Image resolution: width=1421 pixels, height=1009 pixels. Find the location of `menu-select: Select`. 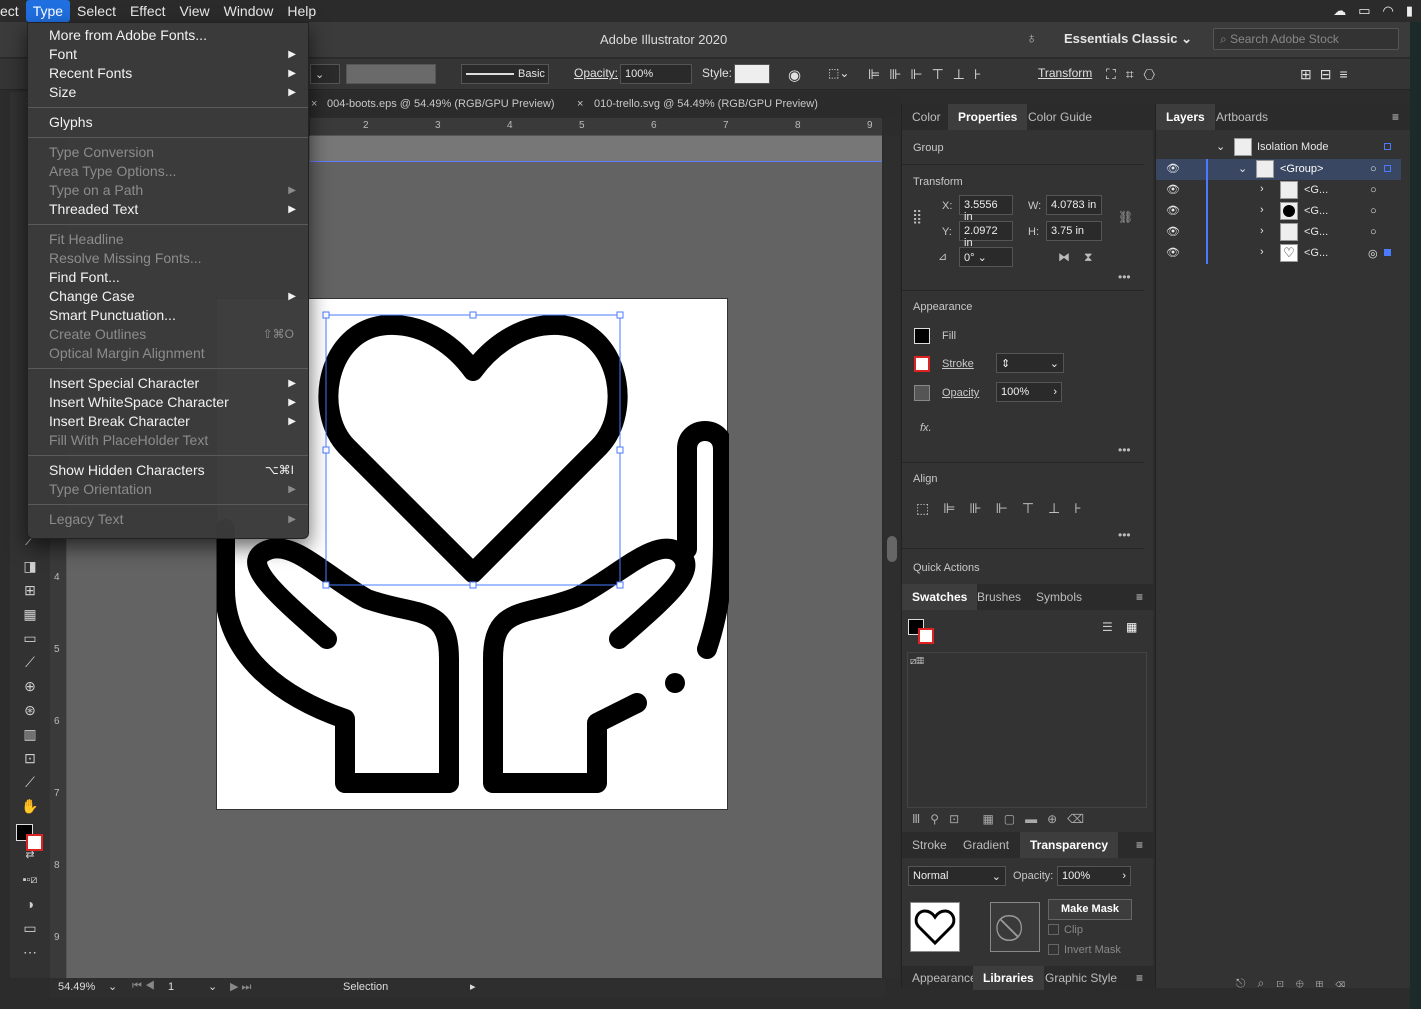

menu-select: Select is located at coordinates (96, 11).